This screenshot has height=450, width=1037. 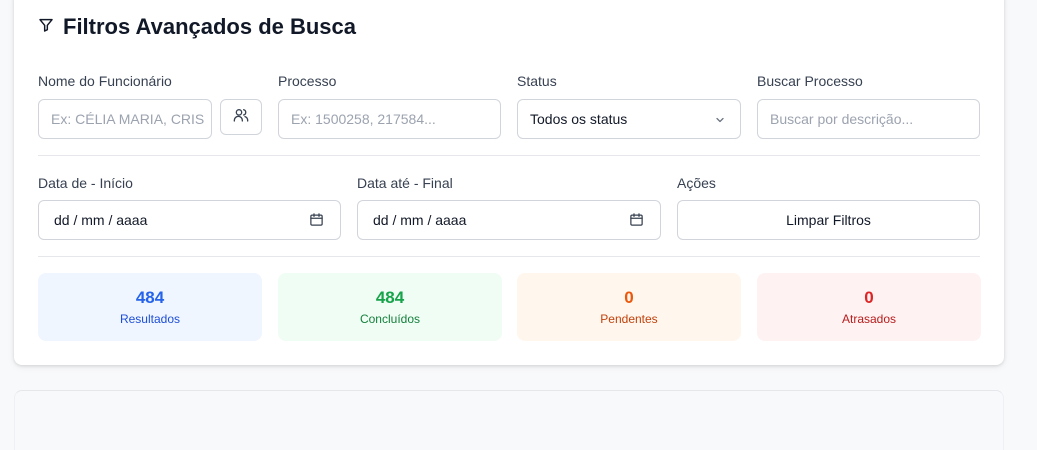 What do you see at coordinates (828, 220) in the screenshot?
I see `clear-filters-button: Limpar Filtros` at bounding box center [828, 220].